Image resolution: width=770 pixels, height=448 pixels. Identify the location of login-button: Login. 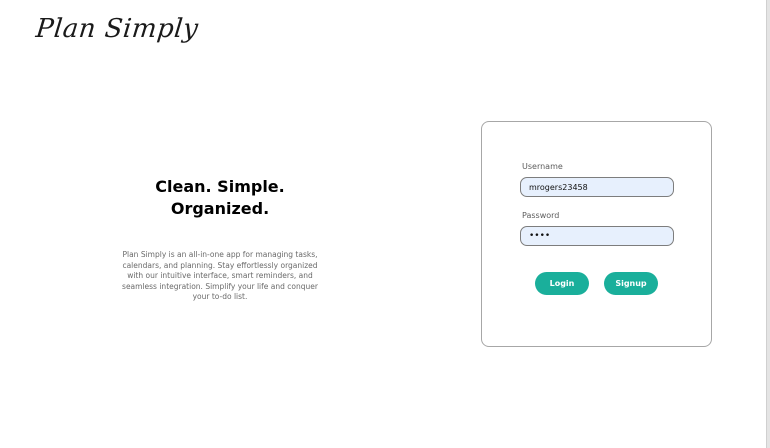
(562, 283).